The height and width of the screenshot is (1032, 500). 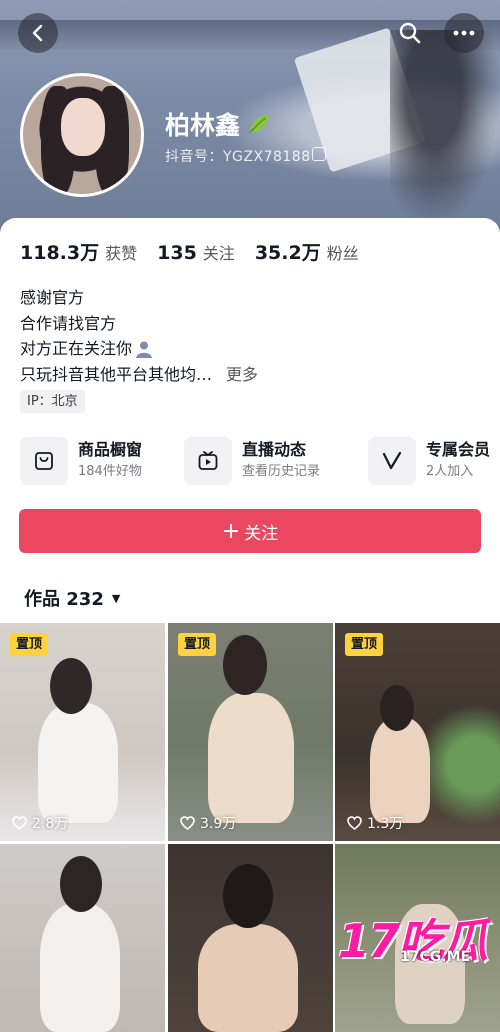 I want to click on search-icon, so click(x=410, y=33).